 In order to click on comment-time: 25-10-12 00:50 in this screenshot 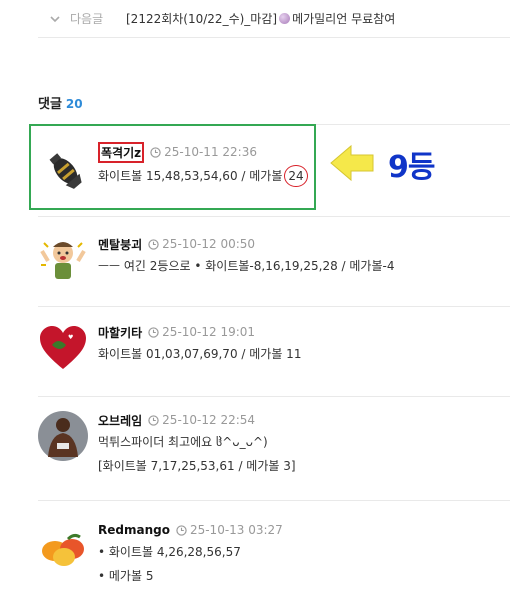, I will do `click(209, 244)`.